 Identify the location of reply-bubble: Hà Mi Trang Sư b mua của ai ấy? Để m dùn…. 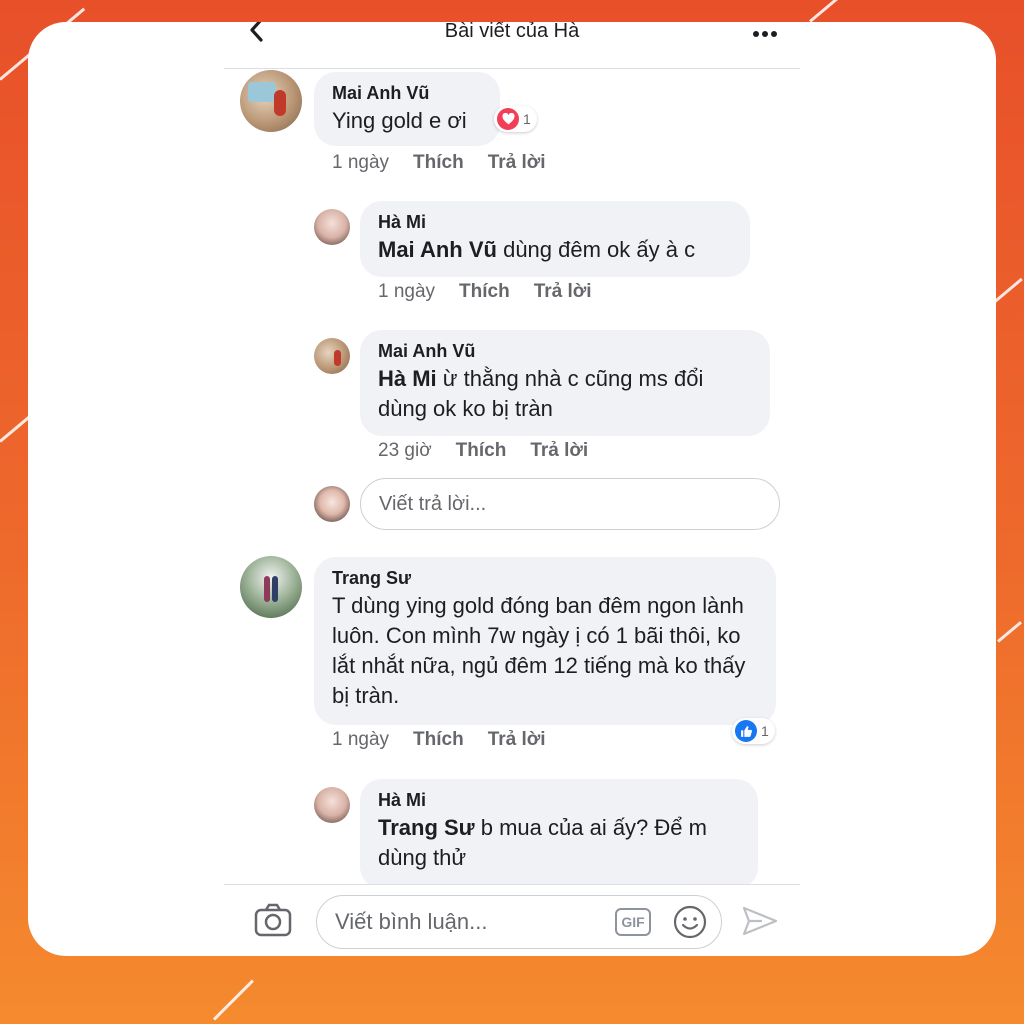
(559, 834).